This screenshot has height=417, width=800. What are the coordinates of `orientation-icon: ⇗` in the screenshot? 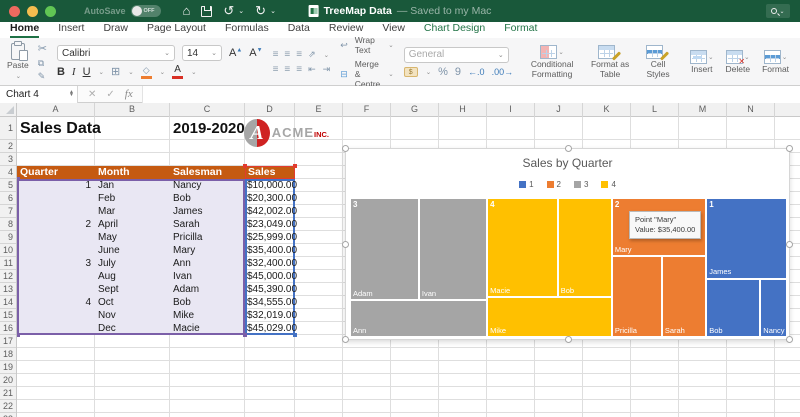 It's located at (312, 54).